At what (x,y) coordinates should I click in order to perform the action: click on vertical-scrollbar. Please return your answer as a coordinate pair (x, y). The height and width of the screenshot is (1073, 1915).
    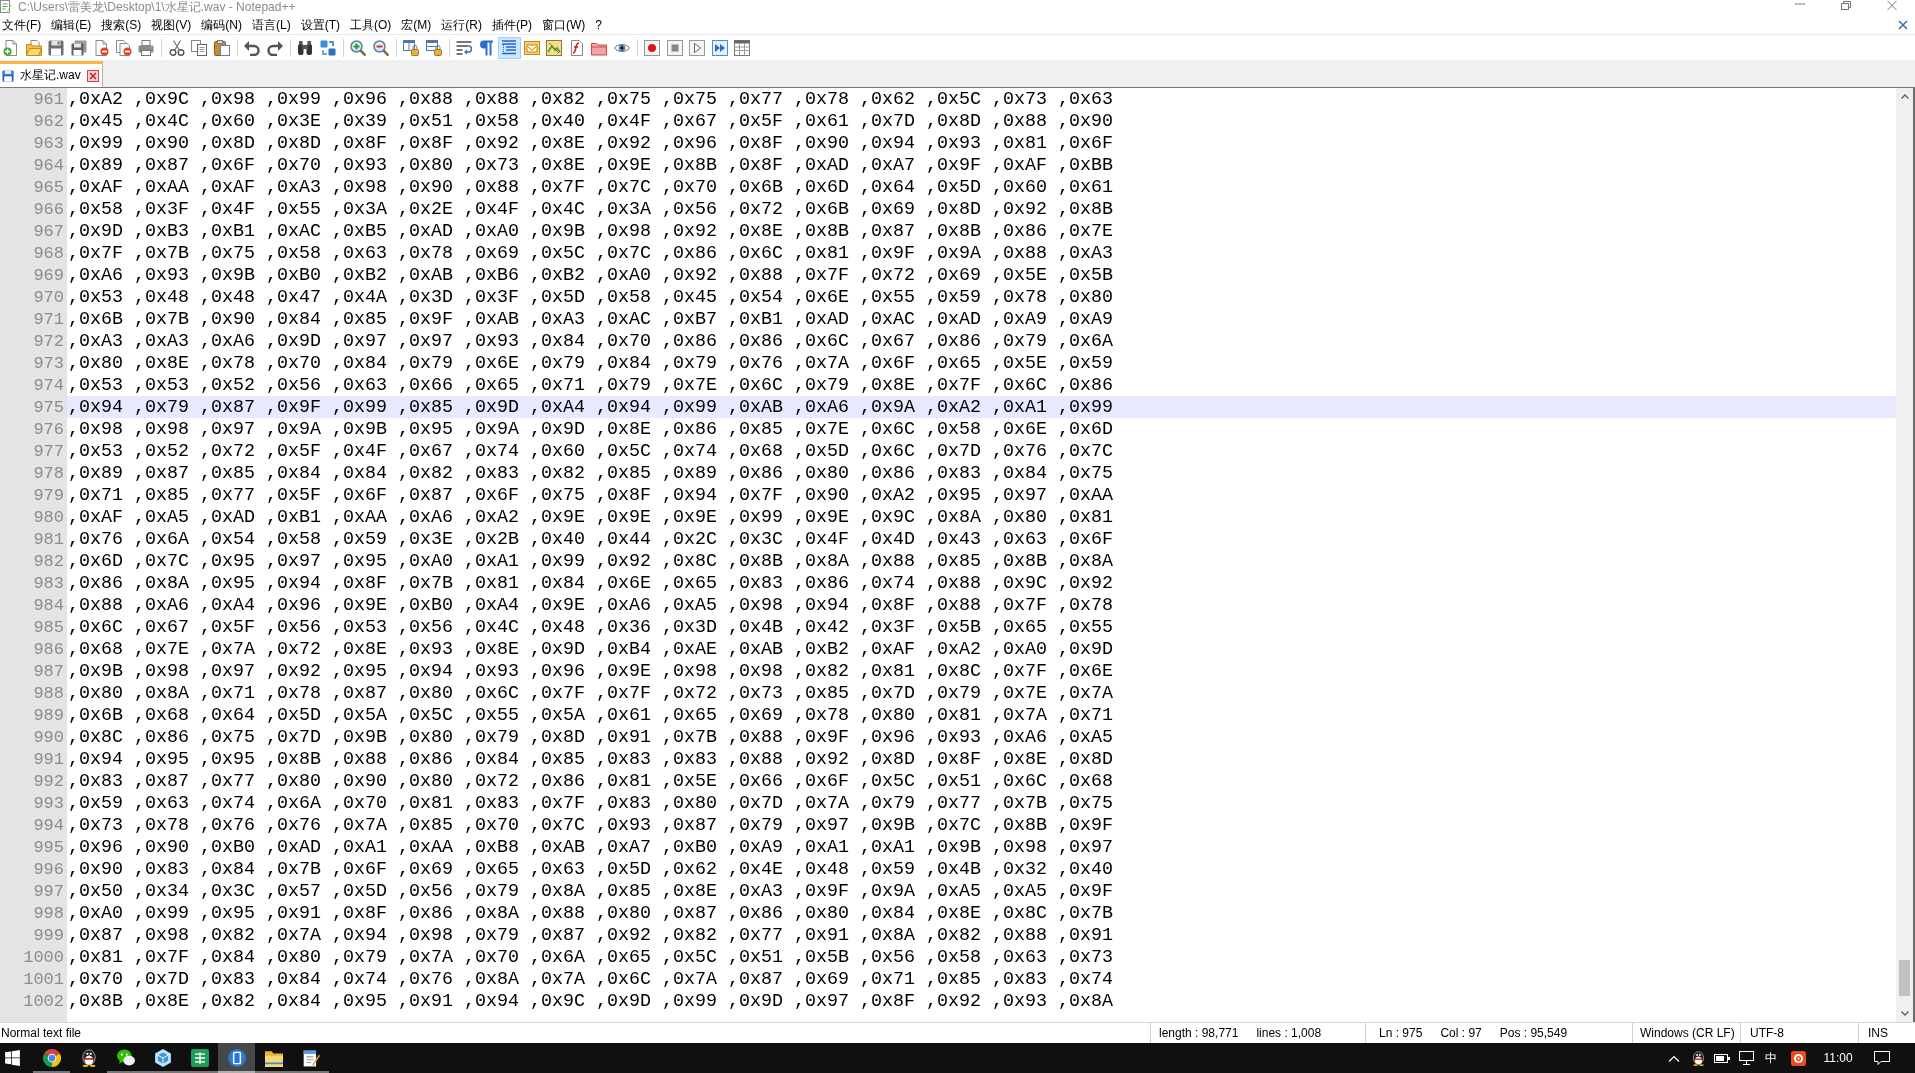
    Looking at the image, I should click on (1904, 555).